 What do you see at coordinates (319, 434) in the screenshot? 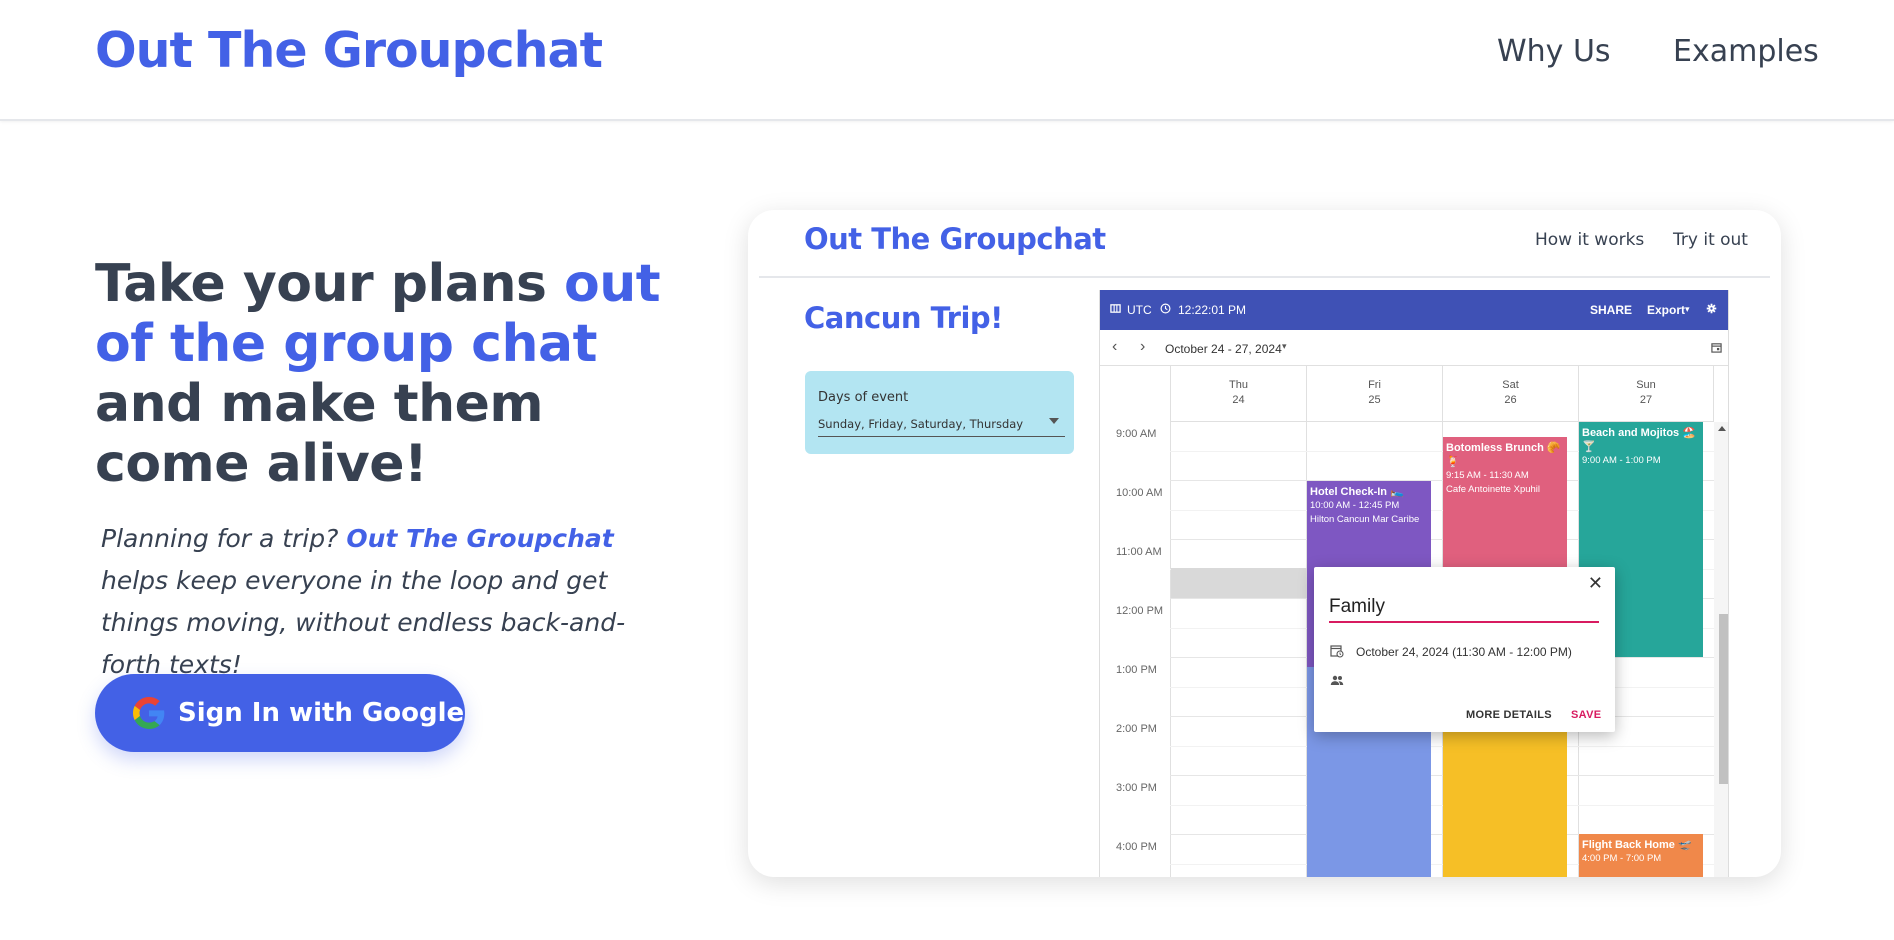
I see `hero-title-part: and make them come alive!` at bounding box center [319, 434].